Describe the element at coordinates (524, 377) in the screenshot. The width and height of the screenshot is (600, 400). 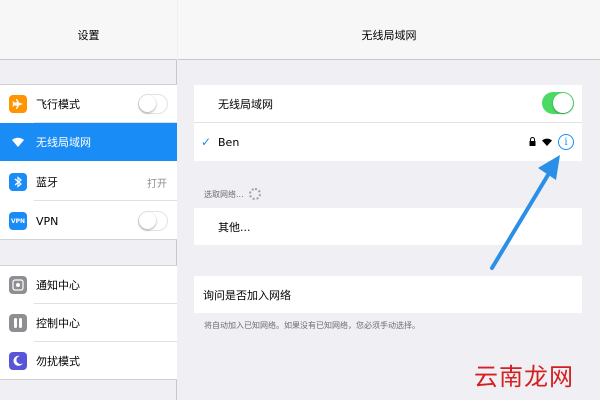
I see `watermark-logo: 云南龙网` at that location.